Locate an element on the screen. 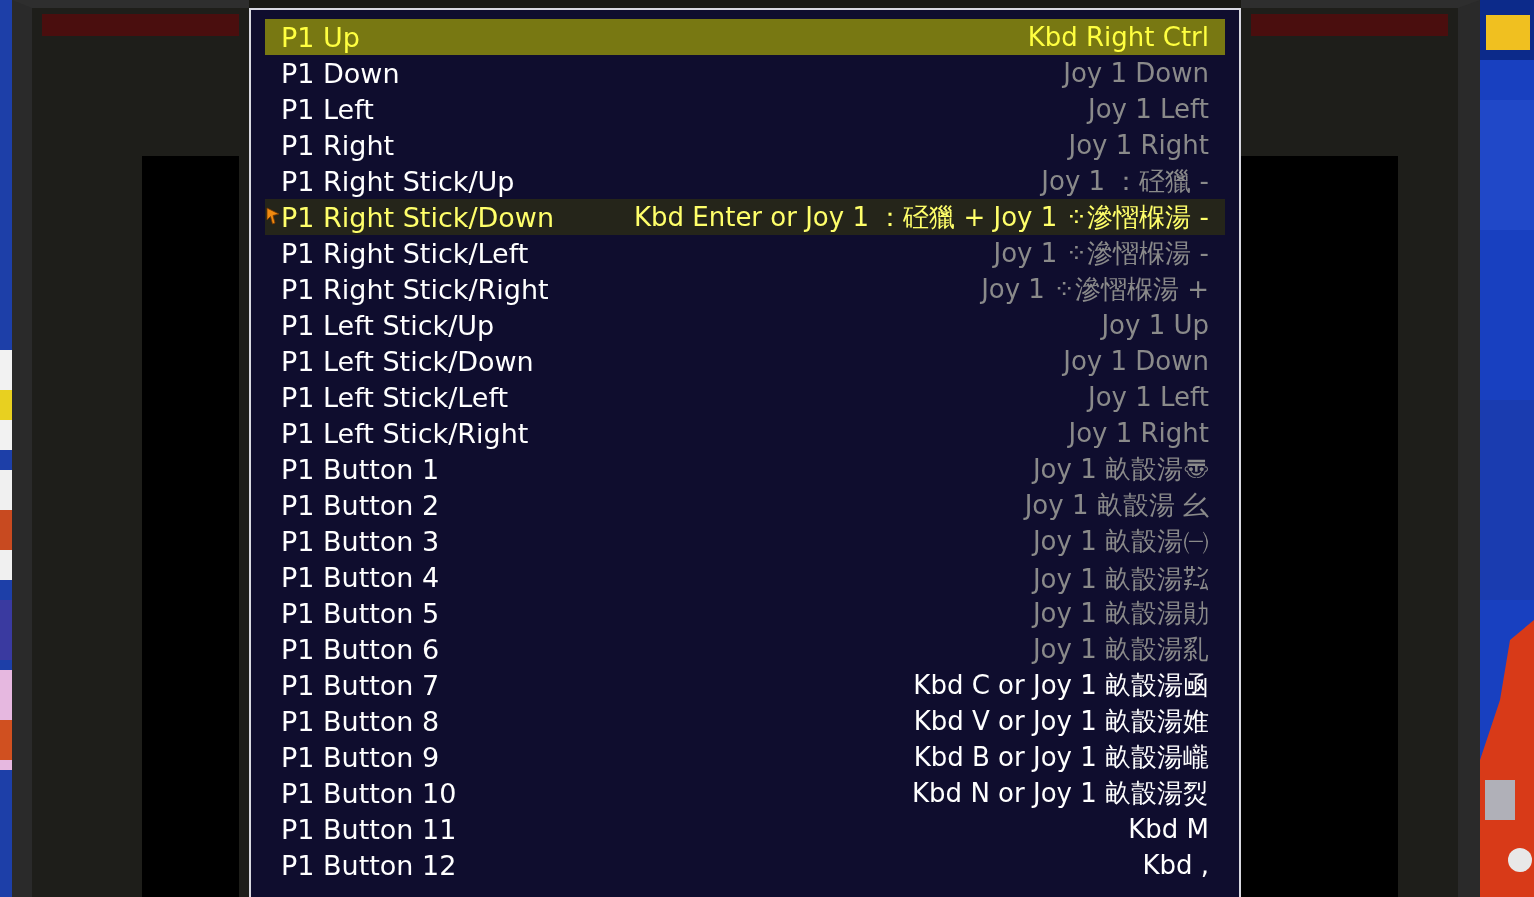  menu-item: P1 Button 3 Joy 1 畝瞉湯㈠ is located at coordinates (745, 541).